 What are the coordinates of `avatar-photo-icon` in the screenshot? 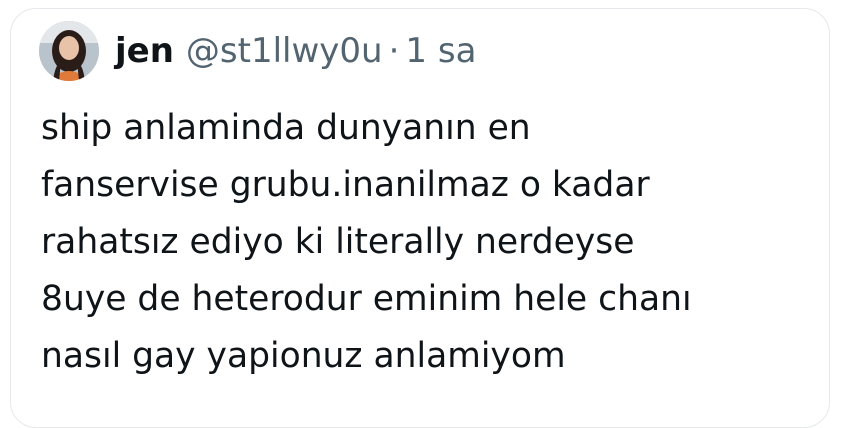 It's located at (69, 51).